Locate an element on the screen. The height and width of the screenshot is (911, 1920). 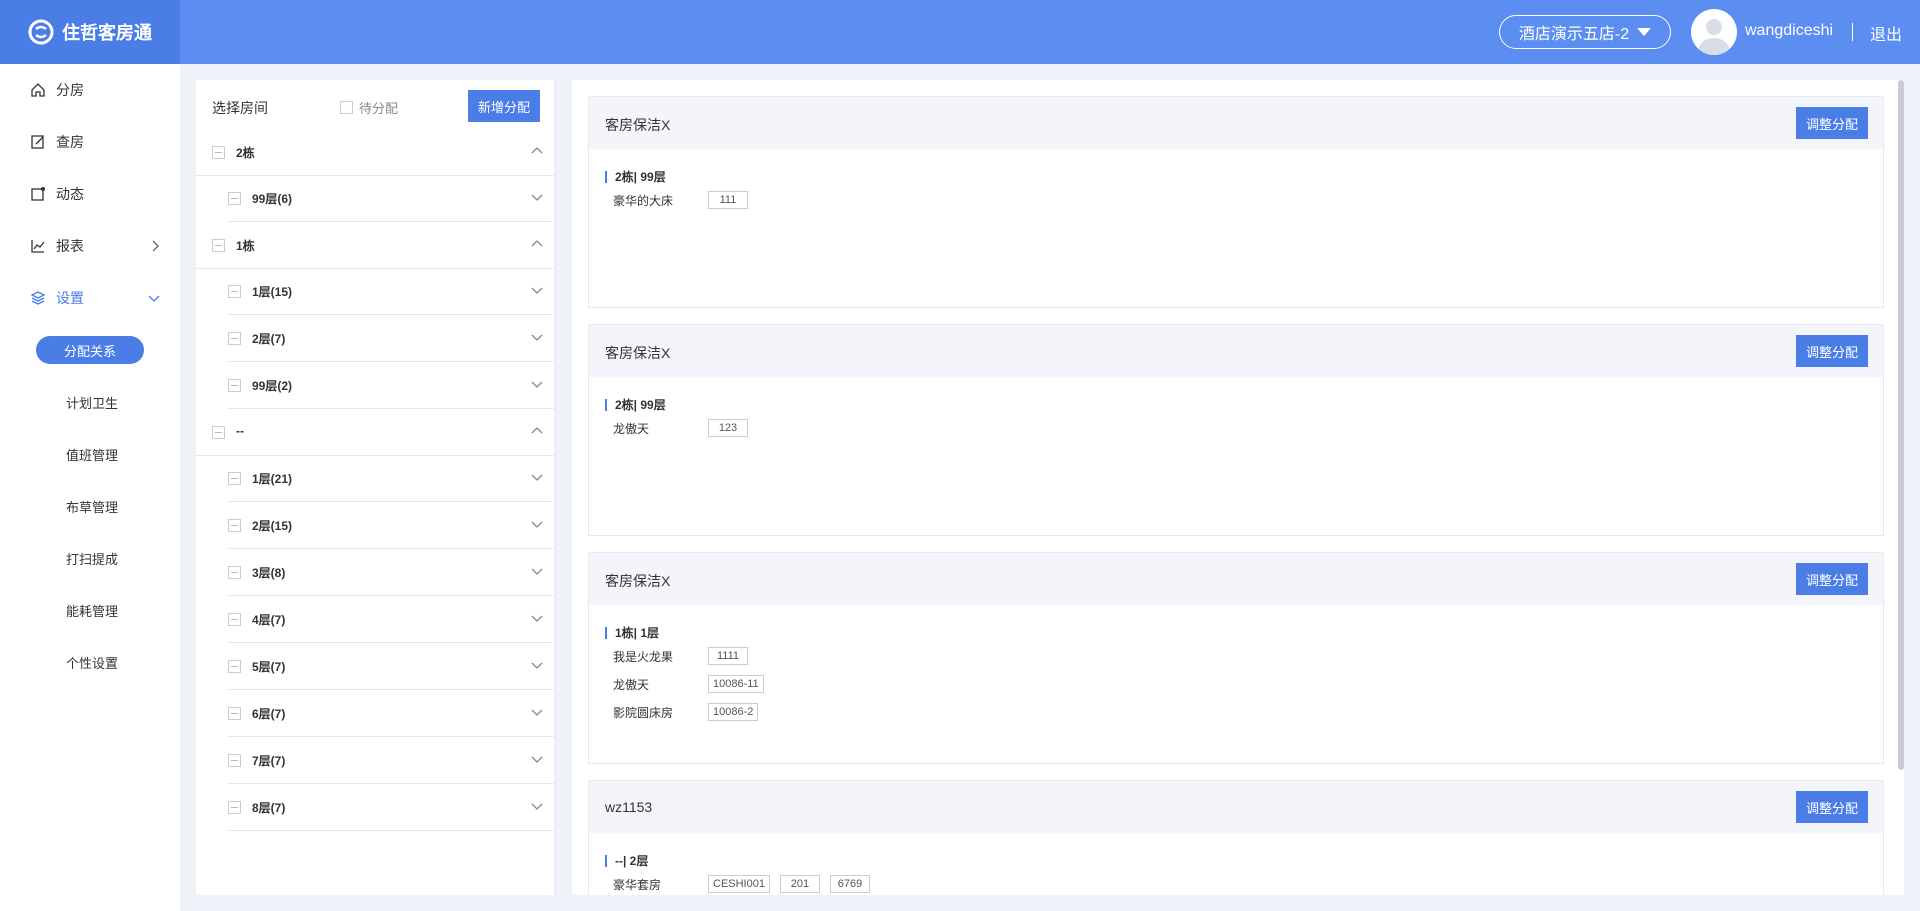
room-tree-title: 选择房间 is located at coordinates (240, 108).